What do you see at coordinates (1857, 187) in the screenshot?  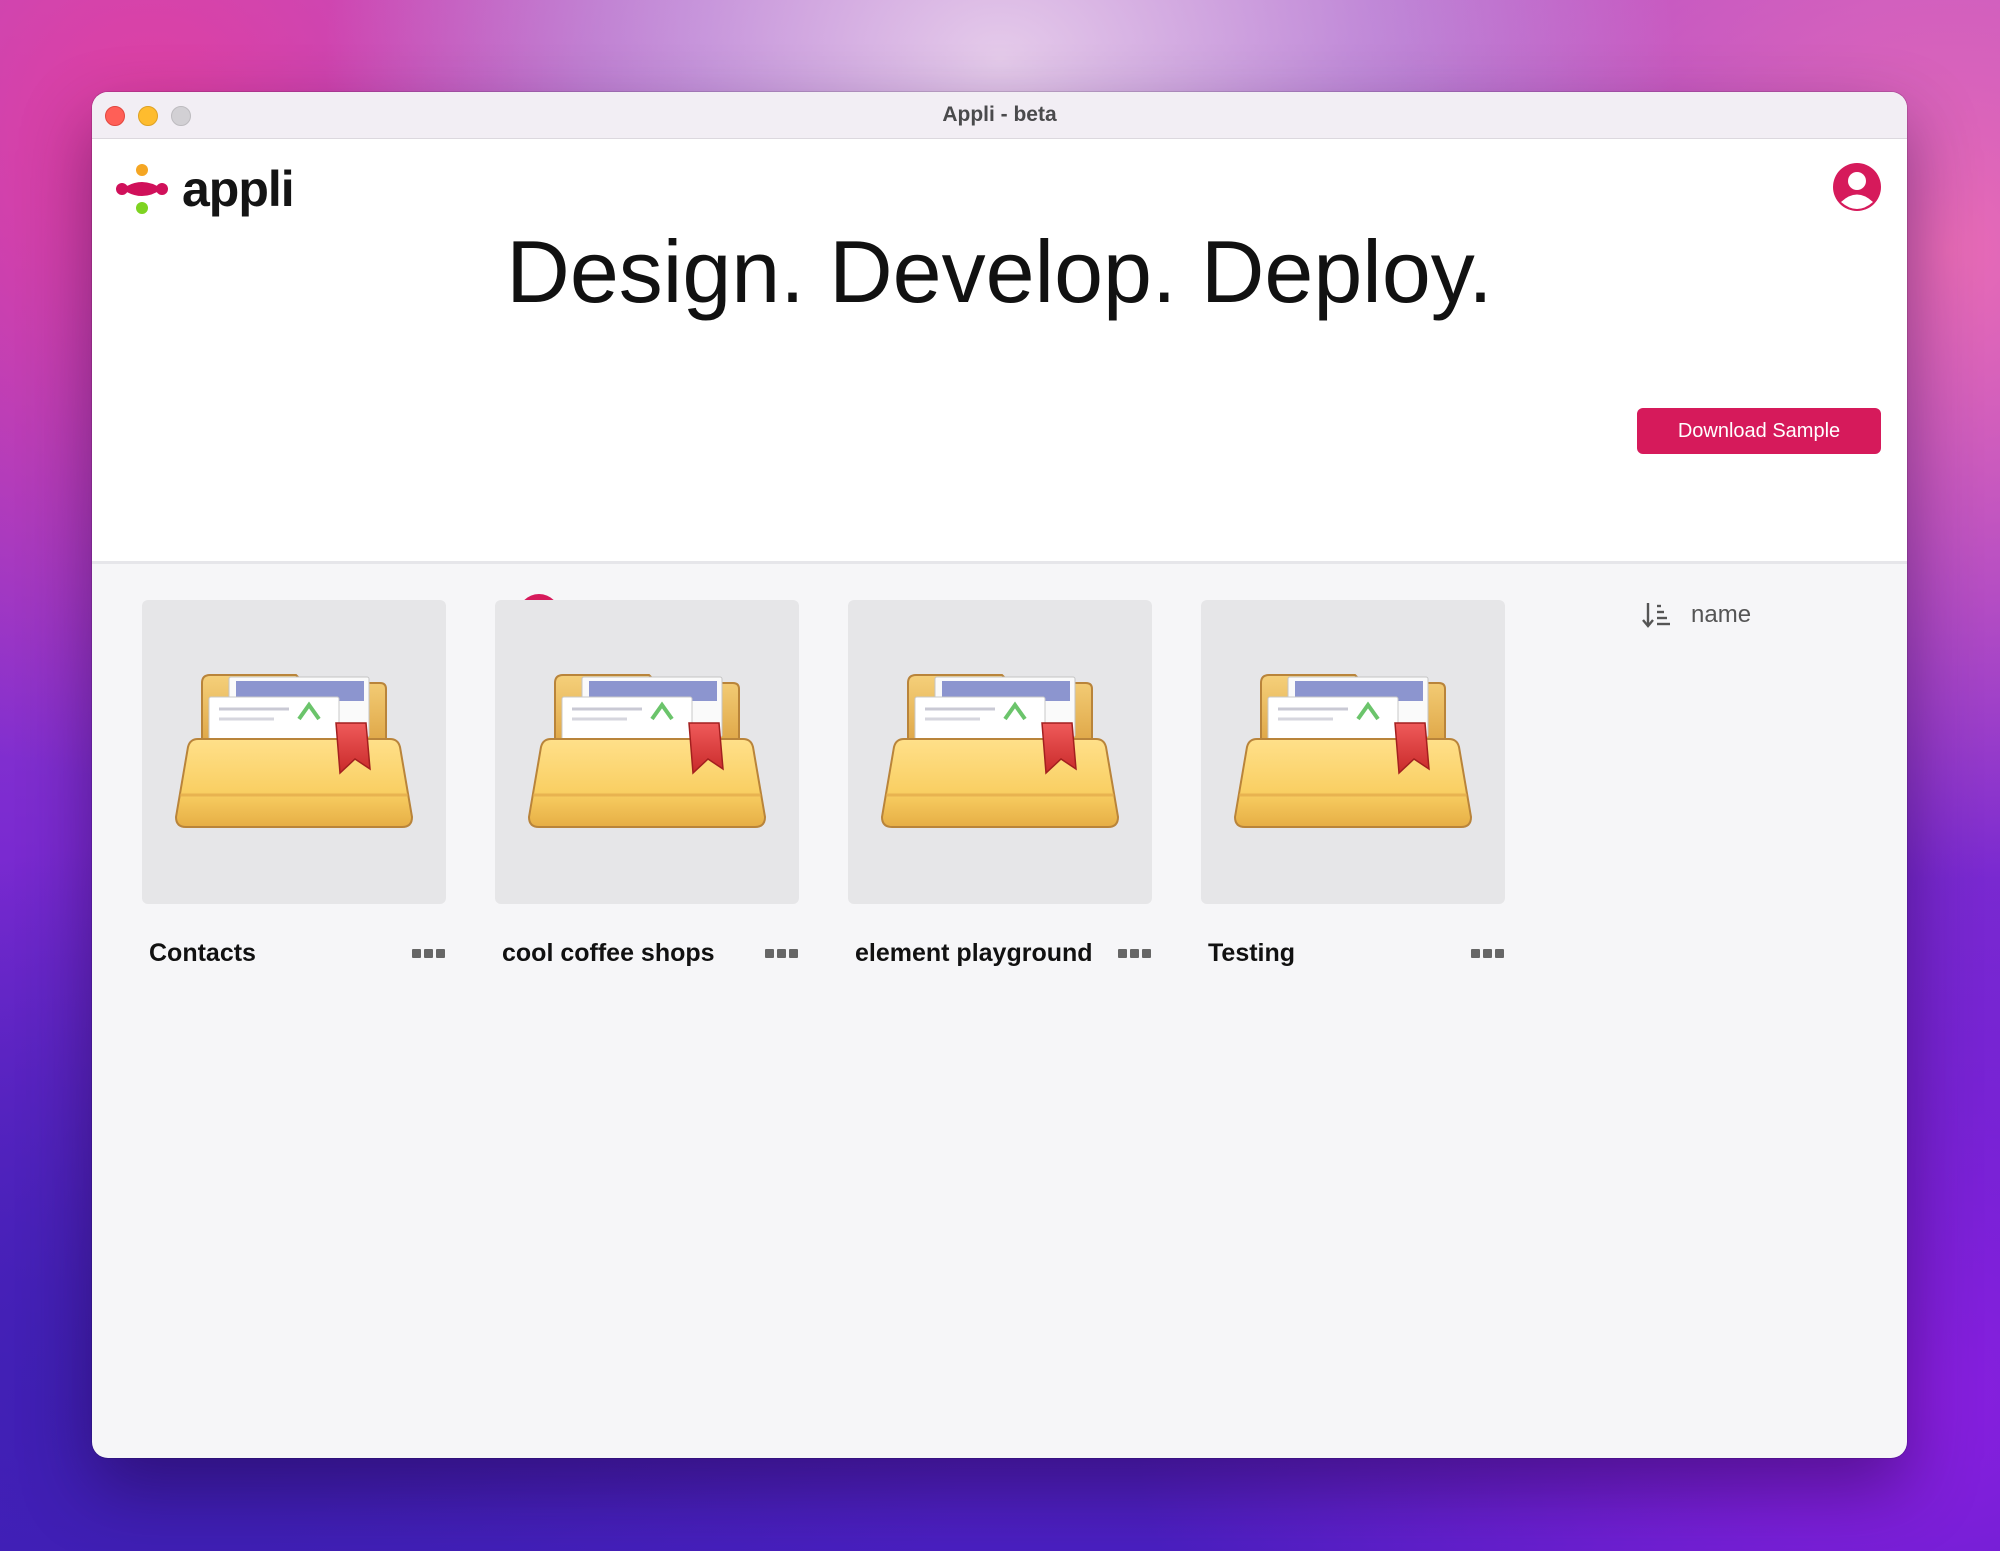 I see `user-circle-icon` at bounding box center [1857, 187].